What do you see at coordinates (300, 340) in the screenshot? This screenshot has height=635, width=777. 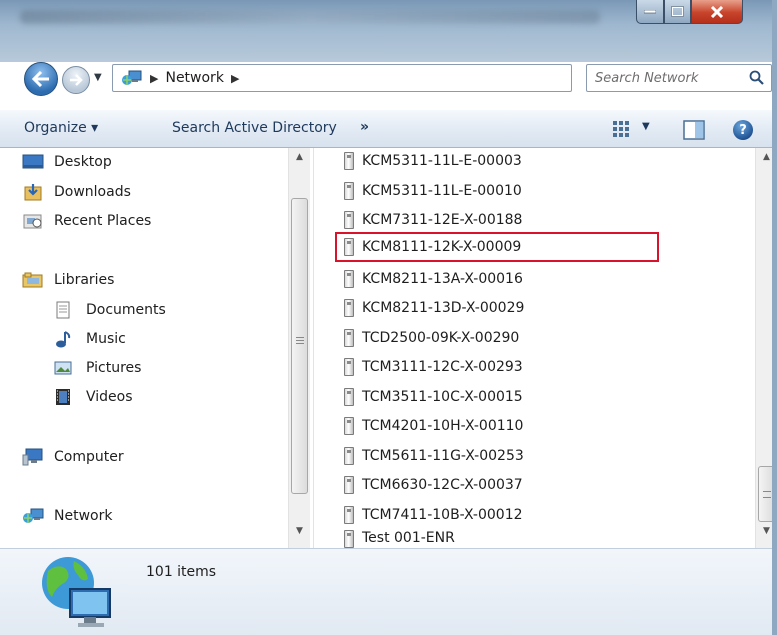 I see `grip-icon` at bounding box center [300, 340].